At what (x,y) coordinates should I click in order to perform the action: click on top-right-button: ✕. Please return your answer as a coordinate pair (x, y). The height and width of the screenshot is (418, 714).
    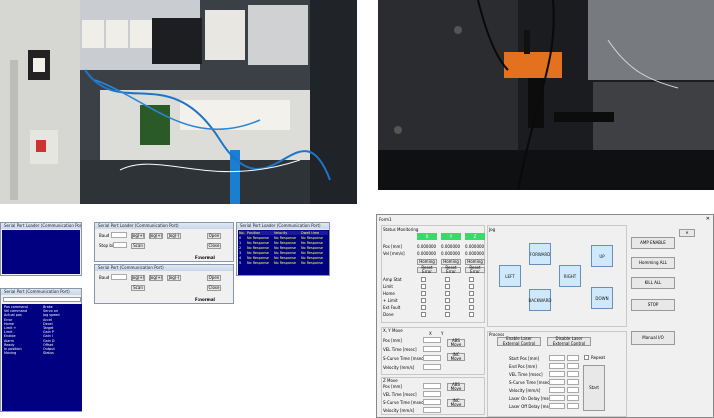
    Looking at the image, I should click on (687, 233).